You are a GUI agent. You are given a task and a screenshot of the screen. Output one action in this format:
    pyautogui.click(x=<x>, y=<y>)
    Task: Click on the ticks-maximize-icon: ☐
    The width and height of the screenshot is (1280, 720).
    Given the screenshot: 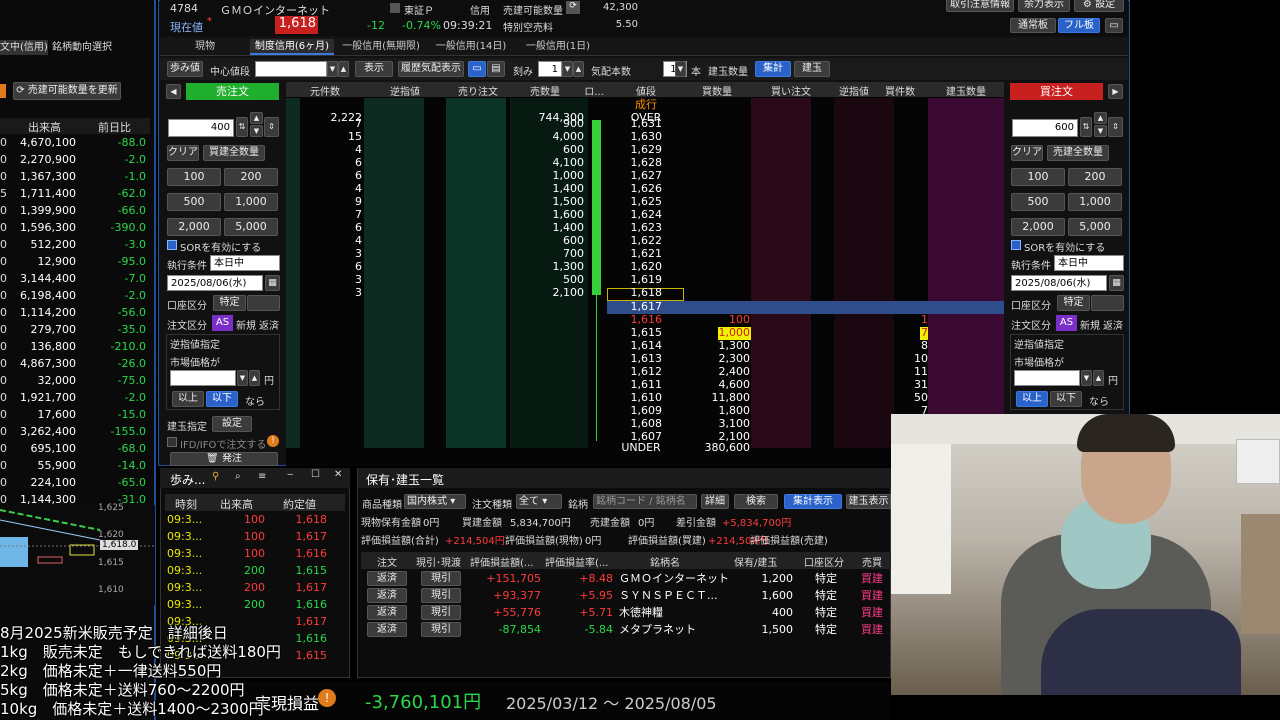 What is the action you would take?
    pyautogui.click(x=315, y=474)
    